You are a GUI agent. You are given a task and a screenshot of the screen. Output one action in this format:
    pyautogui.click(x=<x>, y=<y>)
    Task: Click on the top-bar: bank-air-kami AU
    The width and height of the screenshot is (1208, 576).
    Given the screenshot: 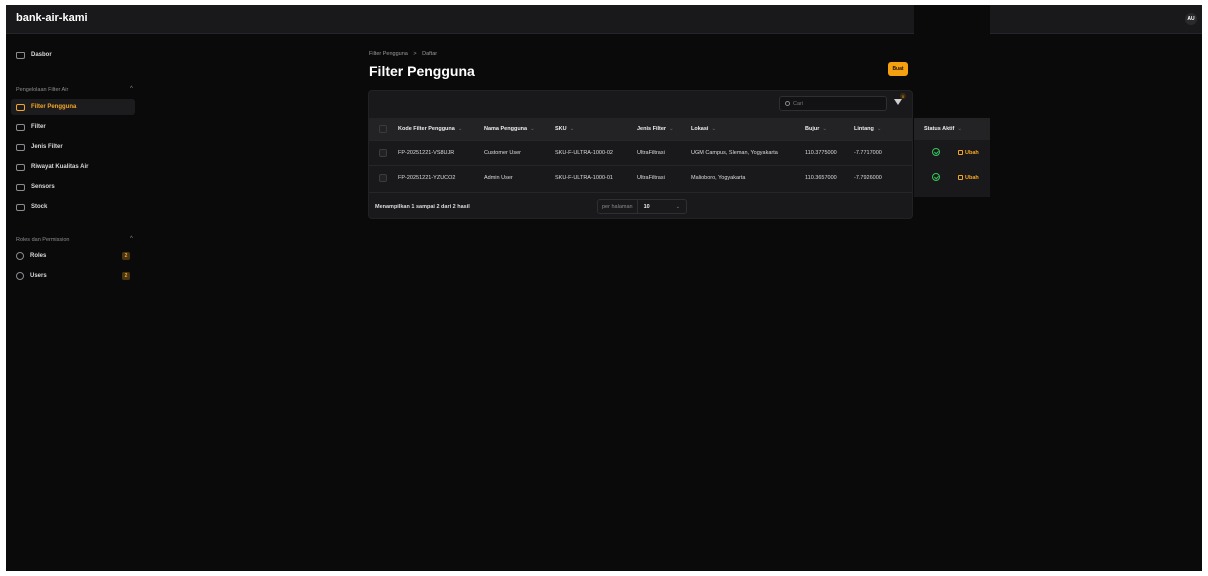 What is the action you would take?
    pyautogui.click(x=604, y=19)
    